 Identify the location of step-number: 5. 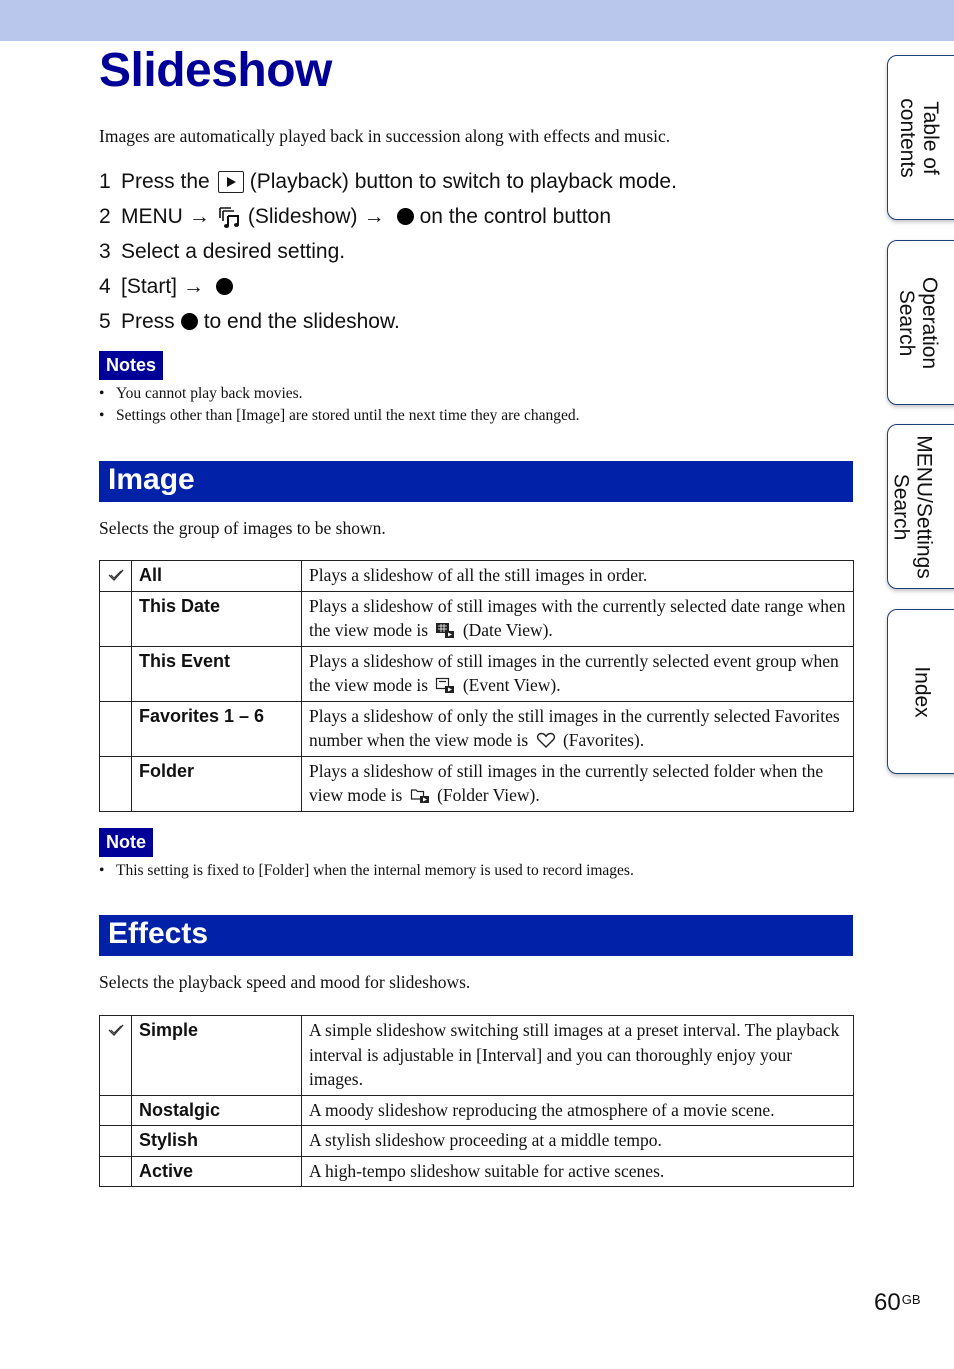
(105, 321).